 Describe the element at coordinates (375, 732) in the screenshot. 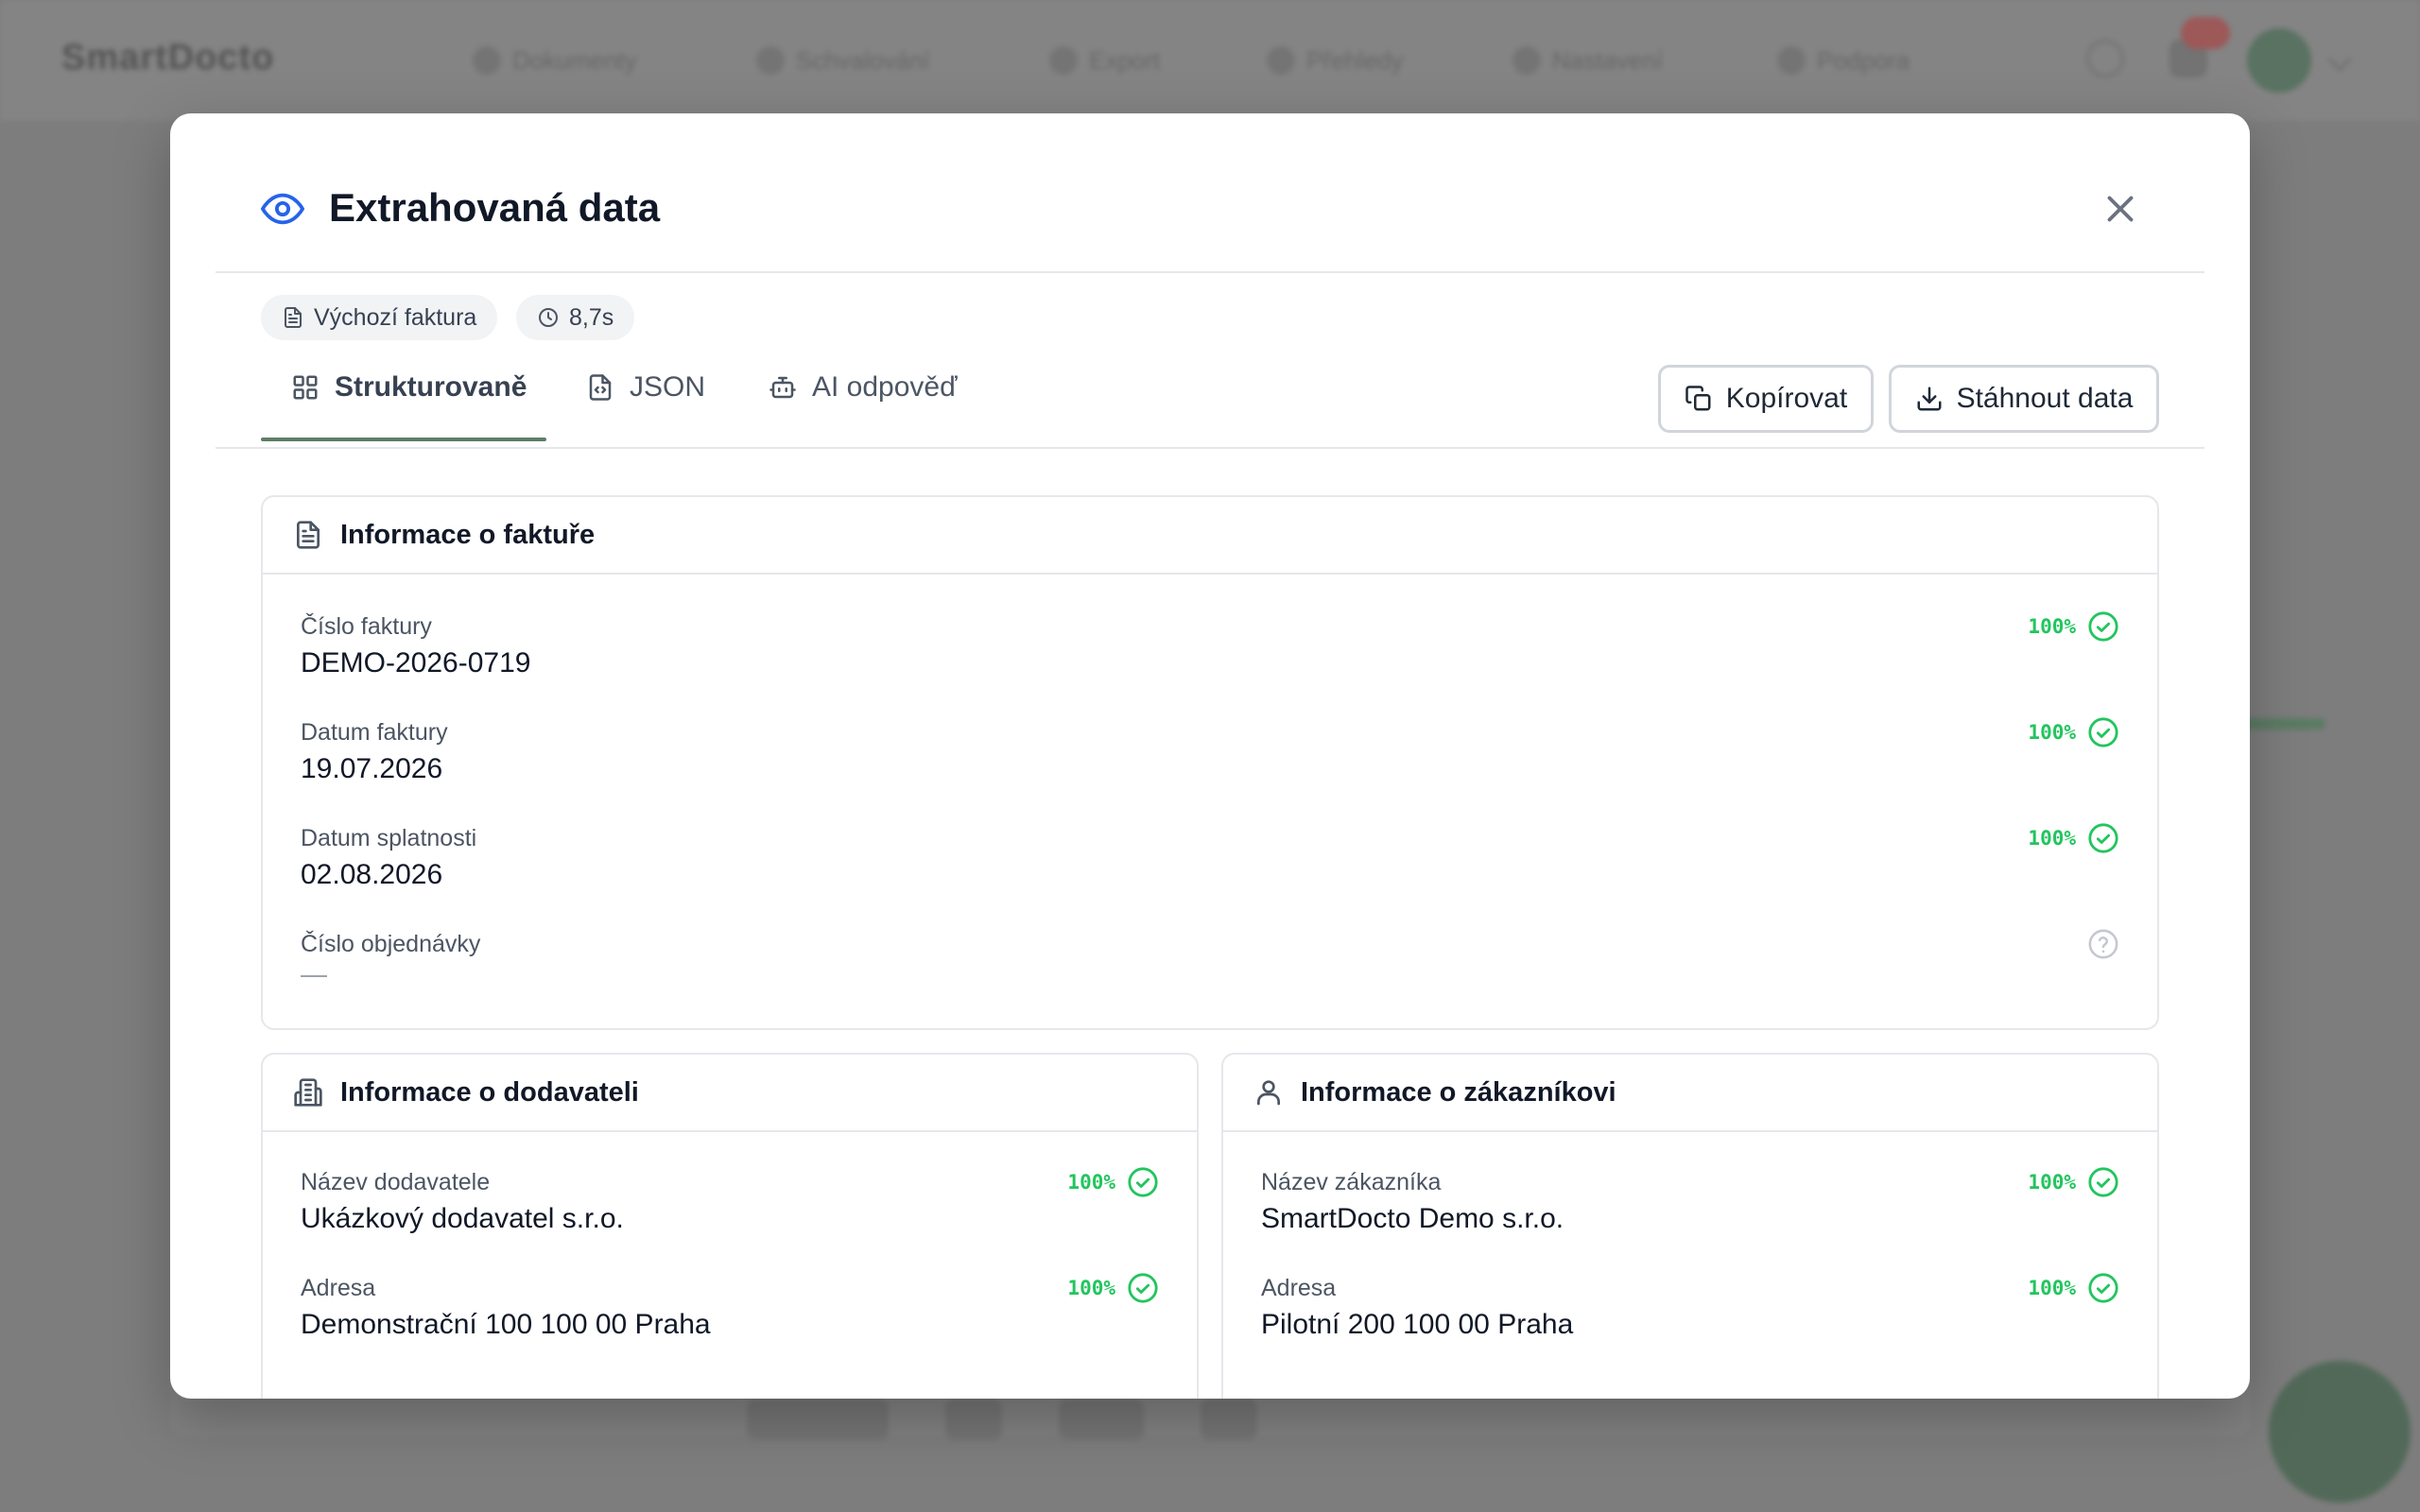

I see `field-label: Datum faktury` at that location.